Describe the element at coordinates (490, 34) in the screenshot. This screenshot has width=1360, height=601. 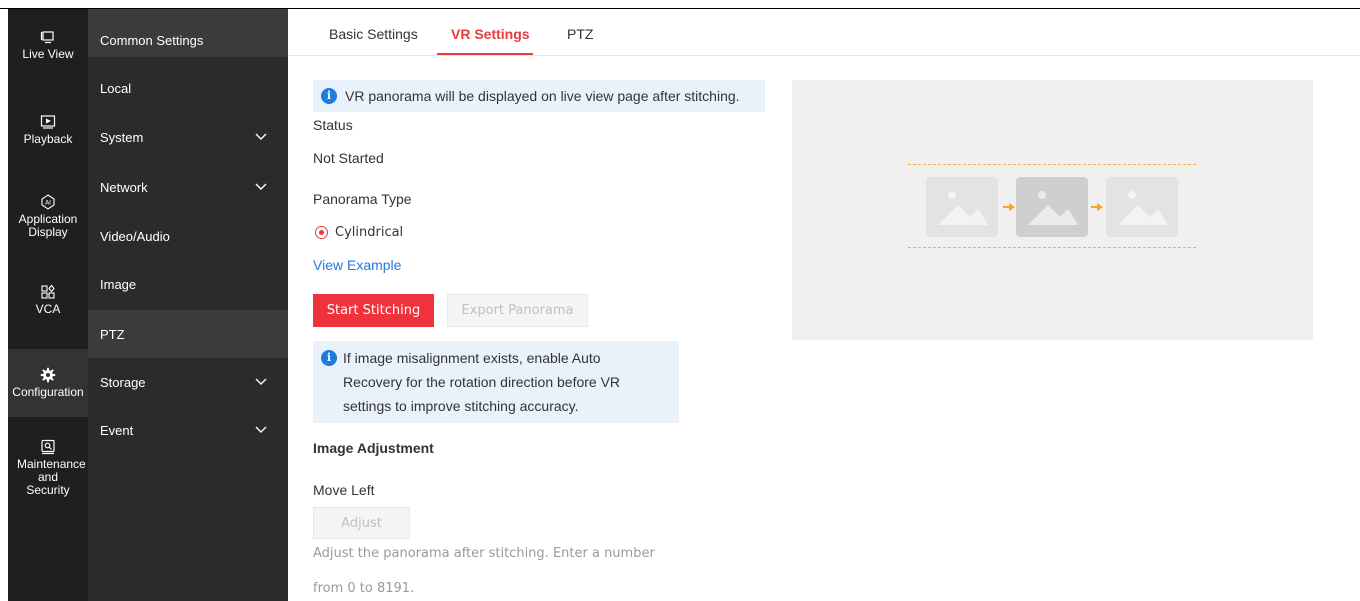
I see `tab-vr-settings: VR Settings` at that location.